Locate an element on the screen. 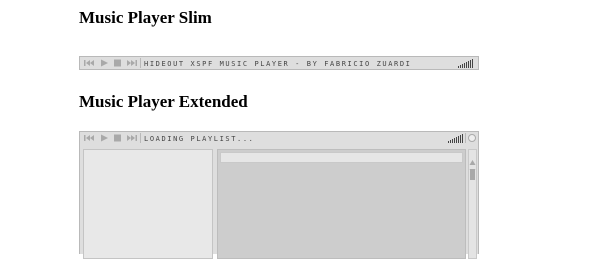 Image resolution: width=590 pixels, height=259 pixels. scrollbar-thumb is located at coordinates (472, 174).